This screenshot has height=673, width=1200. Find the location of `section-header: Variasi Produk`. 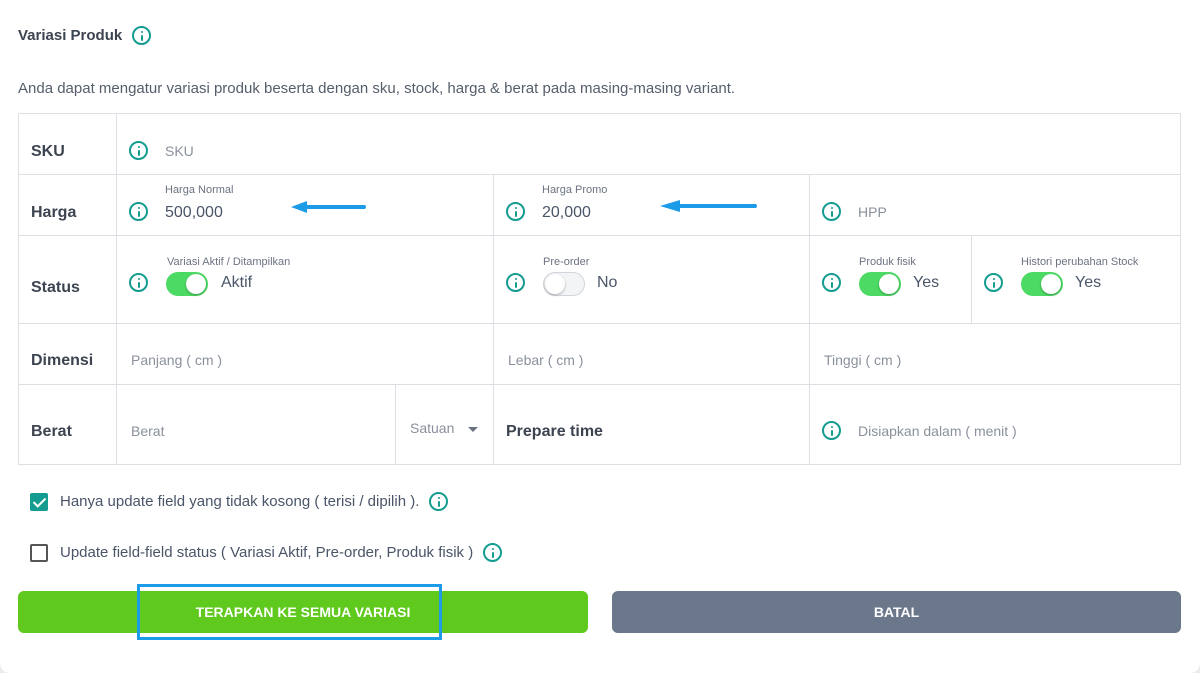

section-header: Variasi Produk is located at coordinates (85, 35).